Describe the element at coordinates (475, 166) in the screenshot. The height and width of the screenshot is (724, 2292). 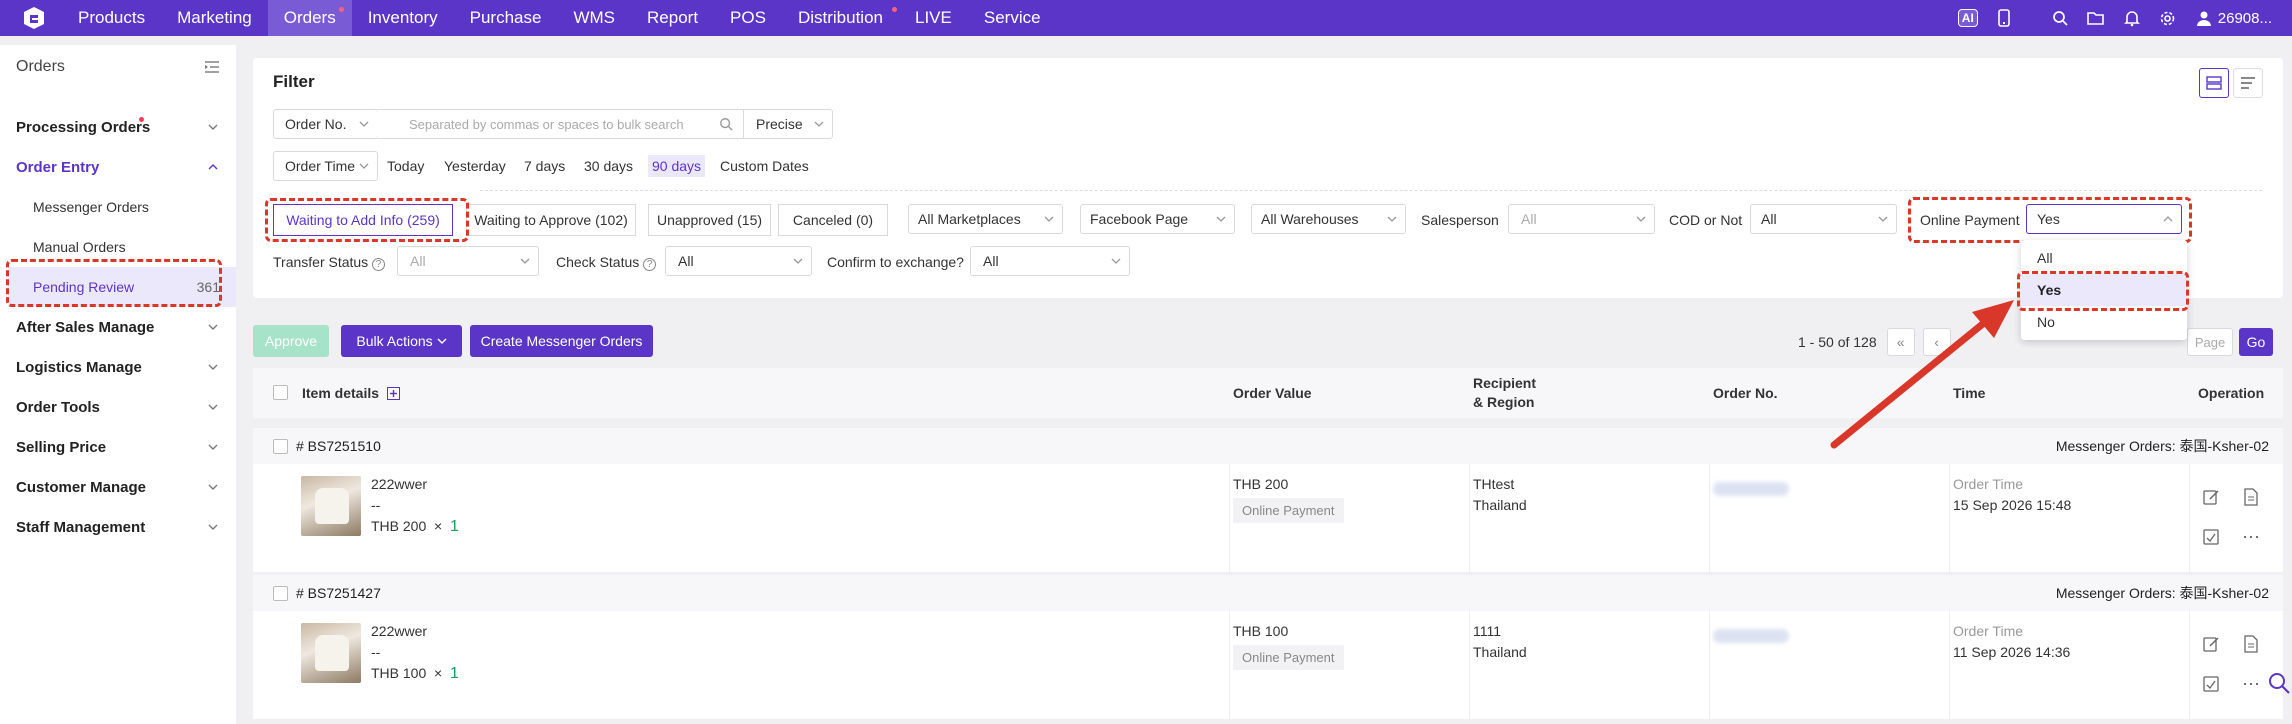
I see `quick-date-yesterday: Yesterday` at that location.